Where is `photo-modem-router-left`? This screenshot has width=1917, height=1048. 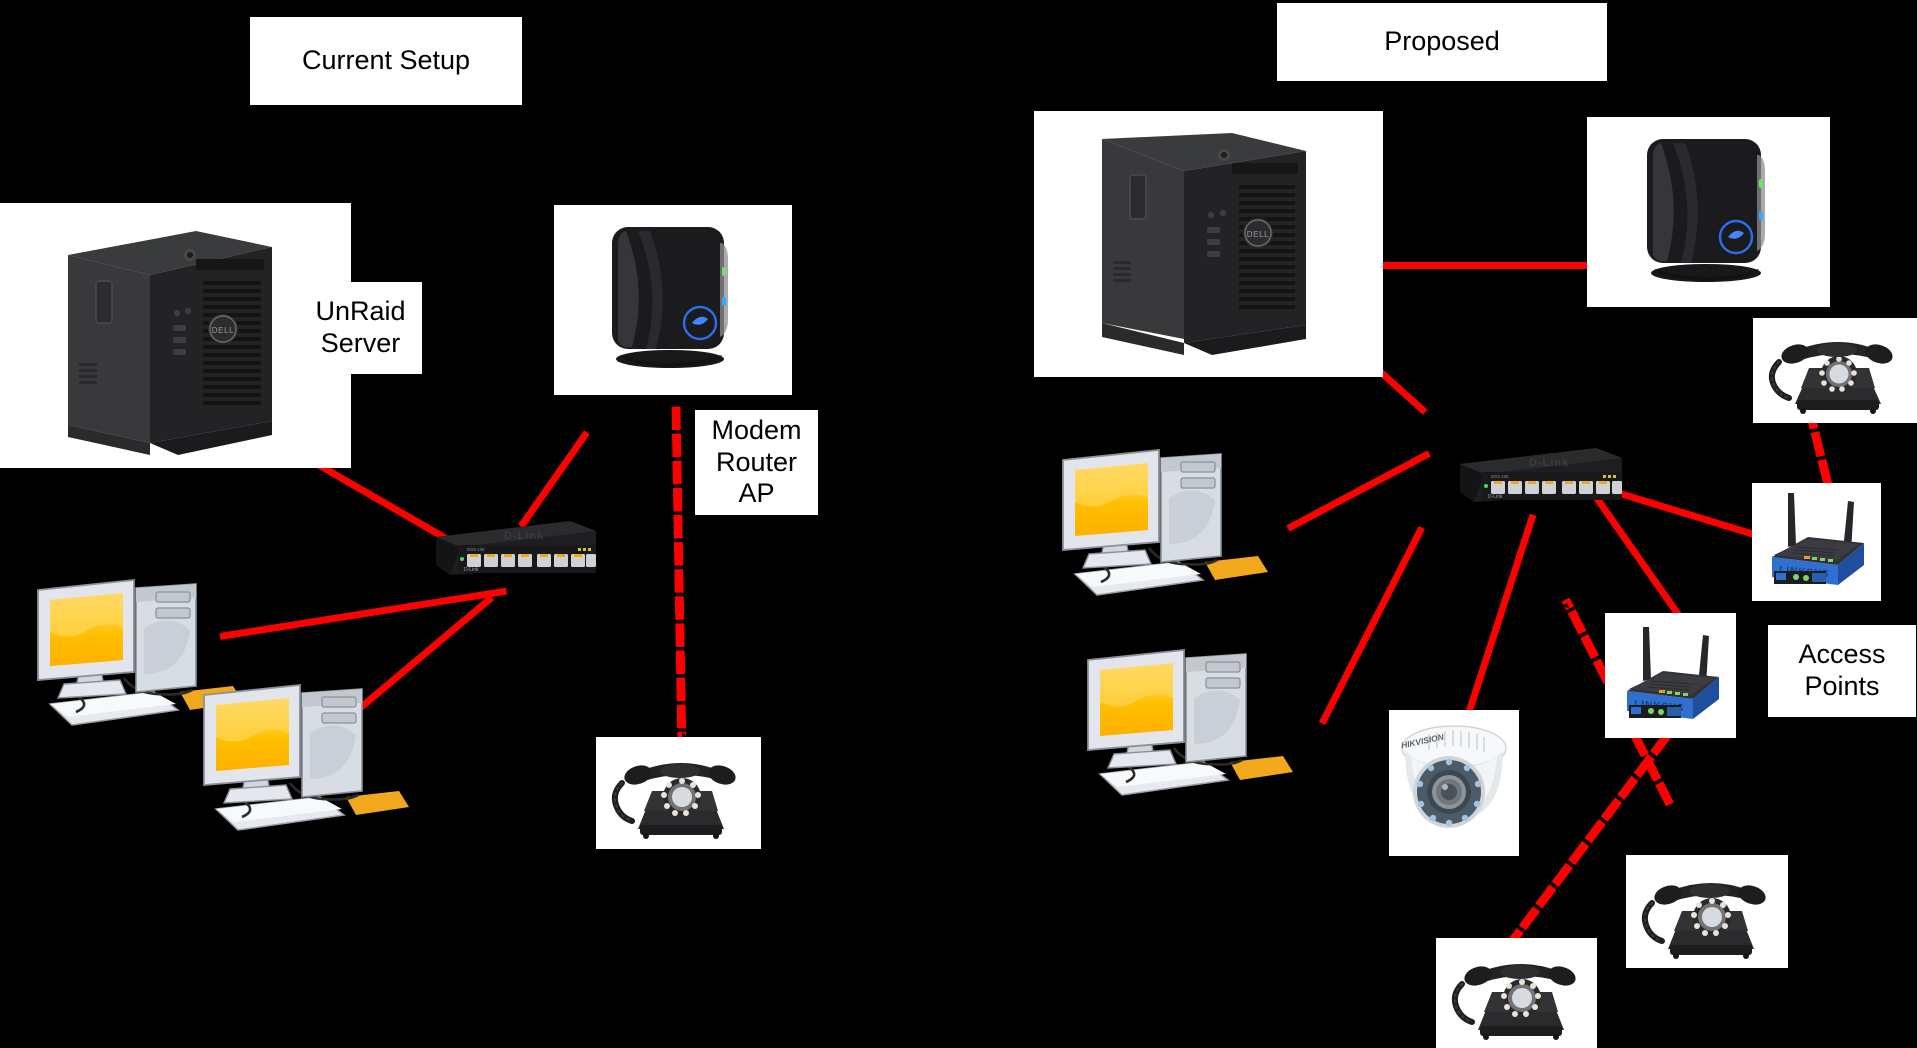
photo-modem-router-left is located at coordinates (673, 300).